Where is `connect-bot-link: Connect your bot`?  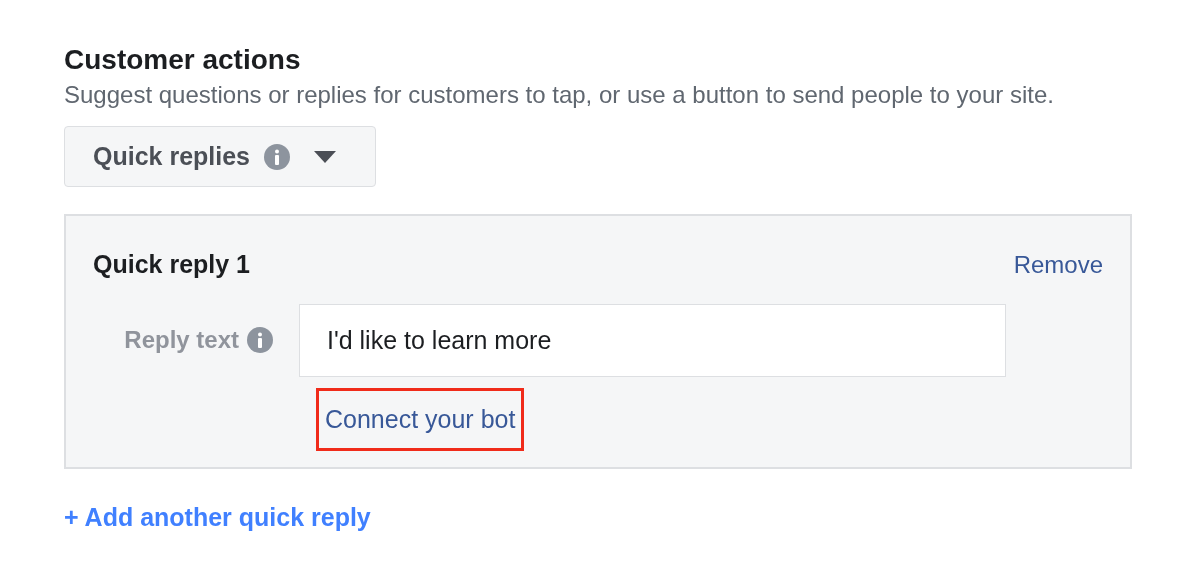 connect-bot-link: Connect your bot is located at coordinates (420, 419).